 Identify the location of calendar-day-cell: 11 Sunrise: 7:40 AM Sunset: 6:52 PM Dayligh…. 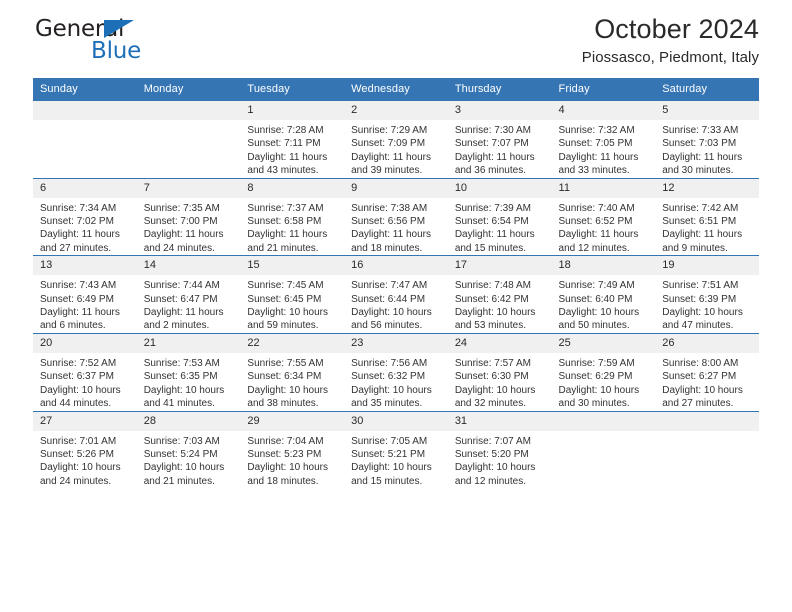
(603, 216).